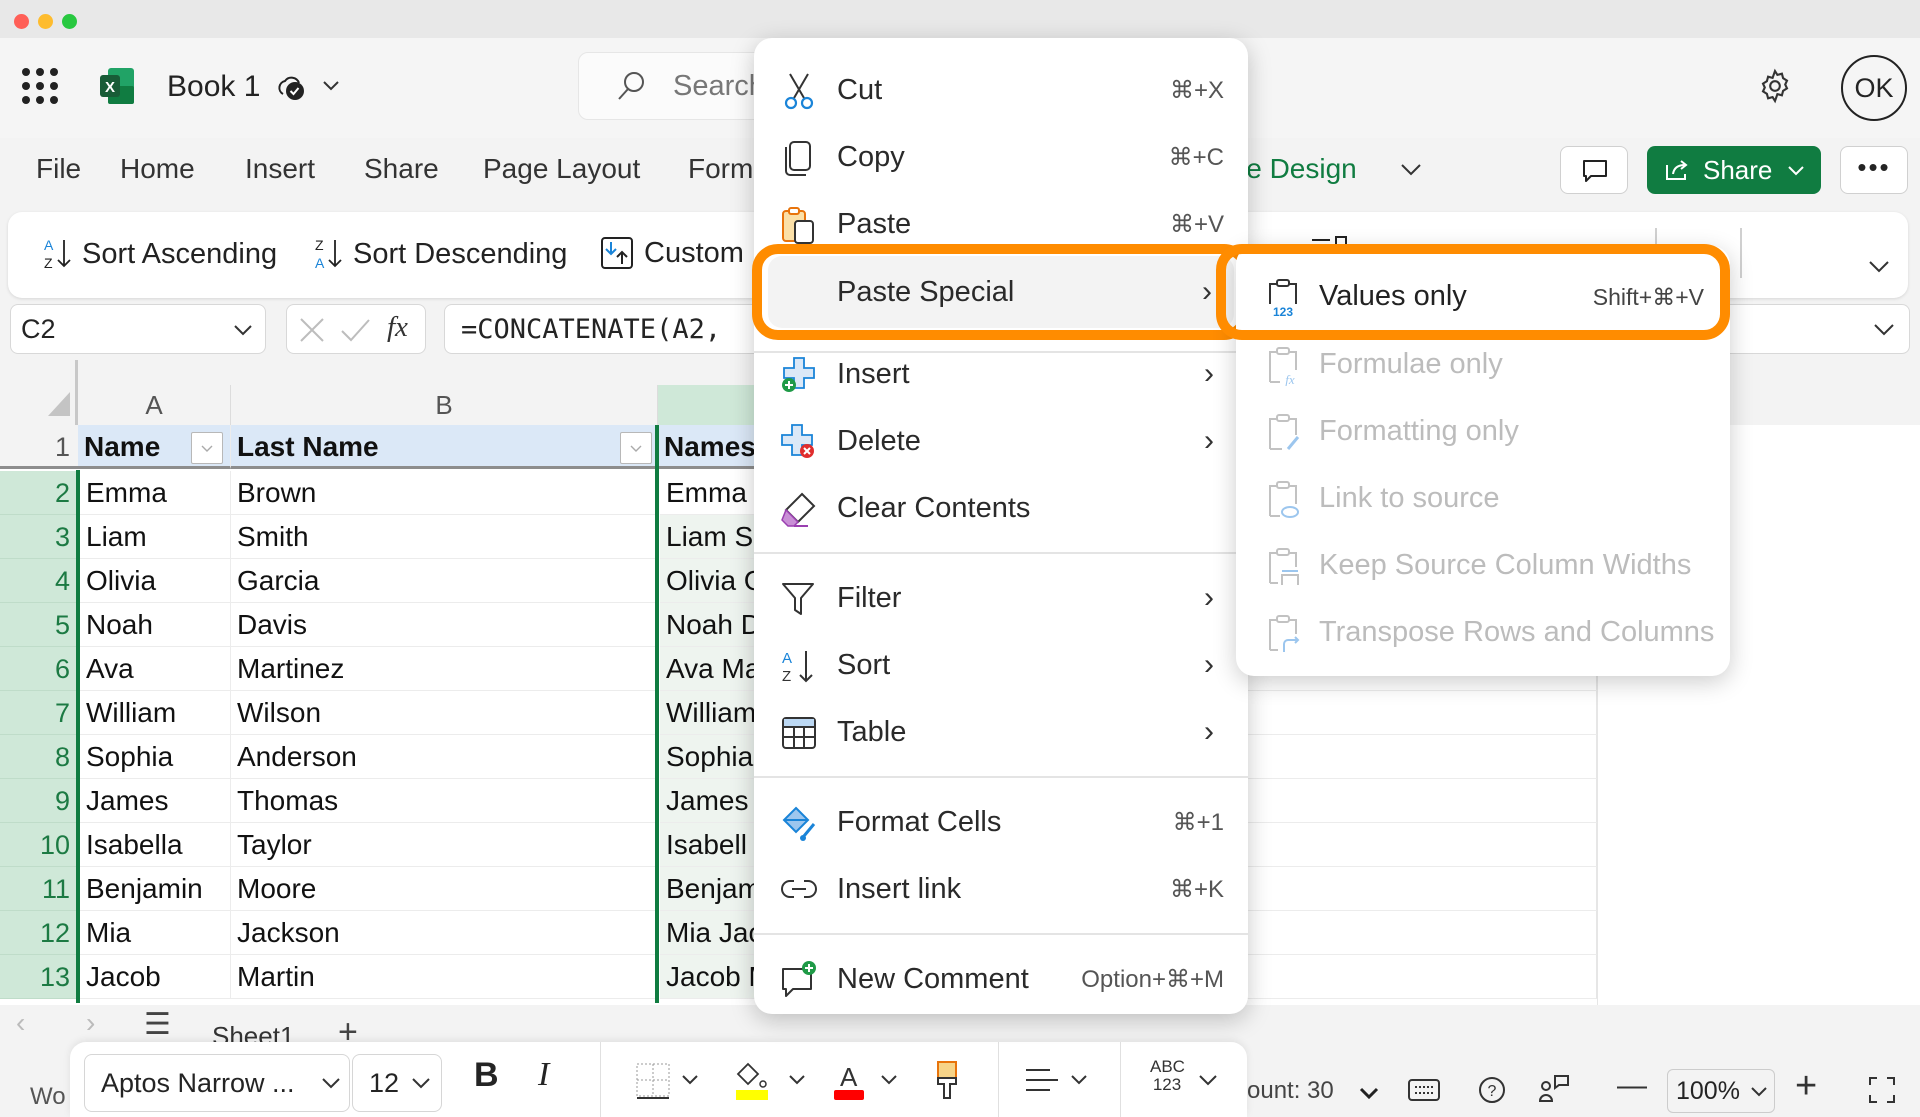 The width and height of the screenshot is (1920, 1117). Describe the element at coordinates (1060, 1082) in the screenshot. I see `align-icon` at that location.